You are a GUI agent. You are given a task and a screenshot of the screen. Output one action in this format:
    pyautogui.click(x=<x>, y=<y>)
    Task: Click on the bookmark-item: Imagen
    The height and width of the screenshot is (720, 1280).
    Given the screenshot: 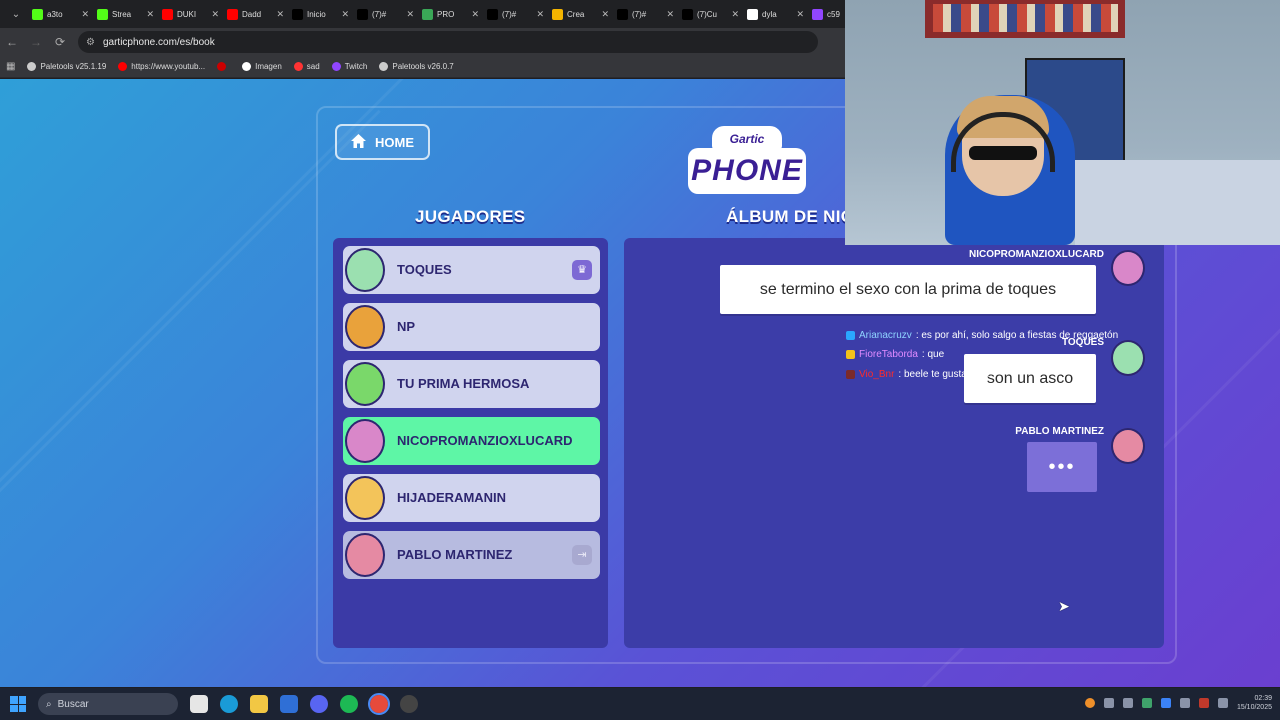 What is the action you would take?
    pyautogui.click(x=262, y=66)
    